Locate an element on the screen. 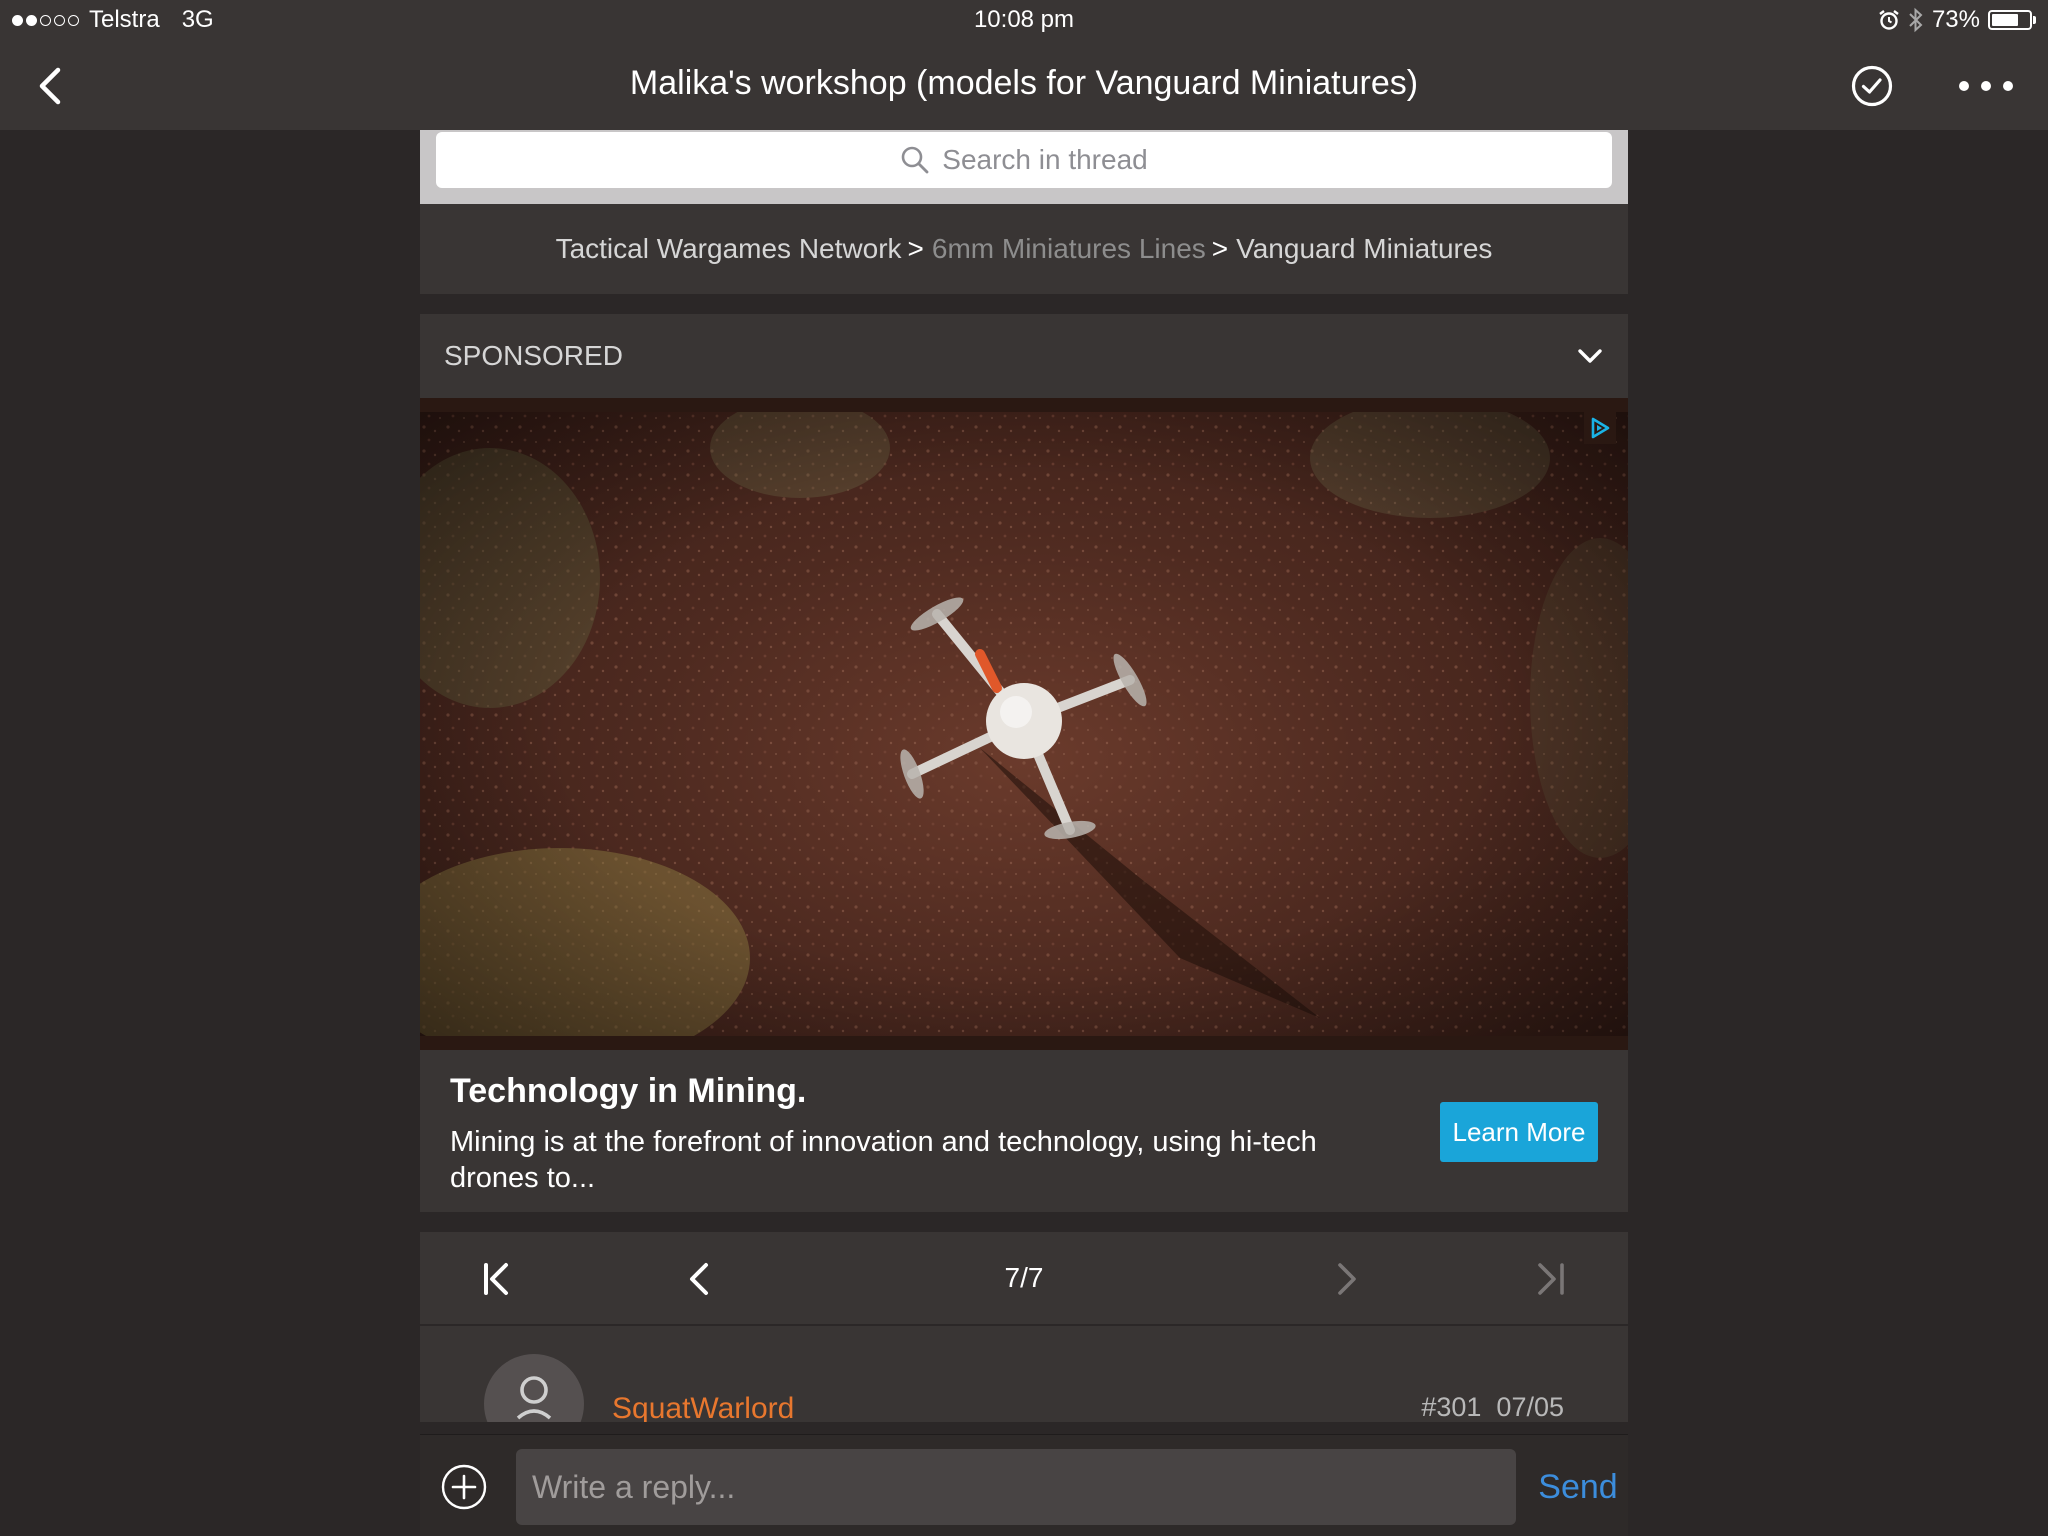 This screenshot has width=2048, height=1536. sponsored-header: SPONSORED is located at coordinates (1024, 356).